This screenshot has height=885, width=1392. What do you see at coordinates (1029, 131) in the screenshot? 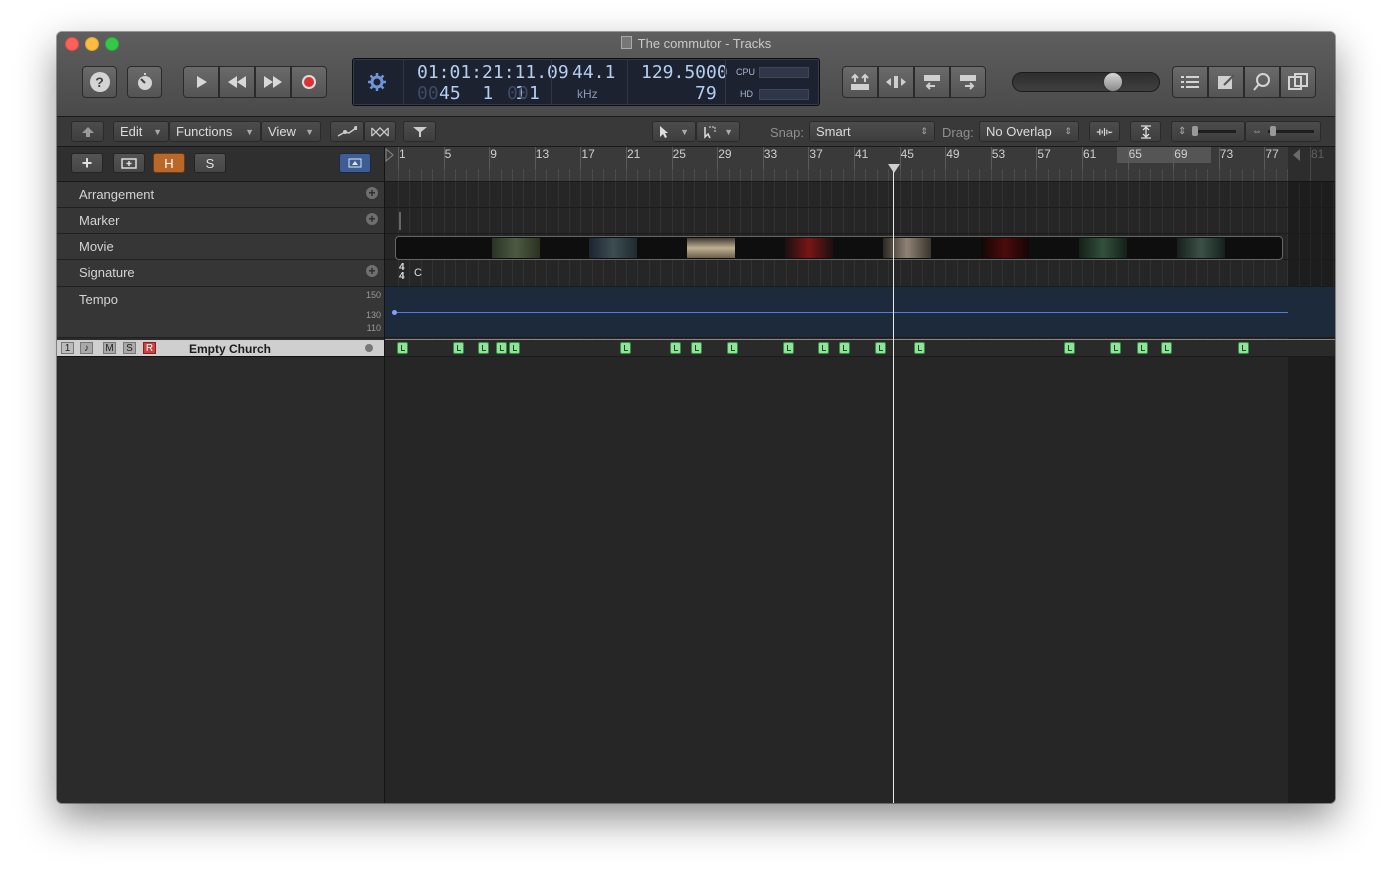
I see `drag-select: No Overlap ⇕` at bounding box center [1029, 131].